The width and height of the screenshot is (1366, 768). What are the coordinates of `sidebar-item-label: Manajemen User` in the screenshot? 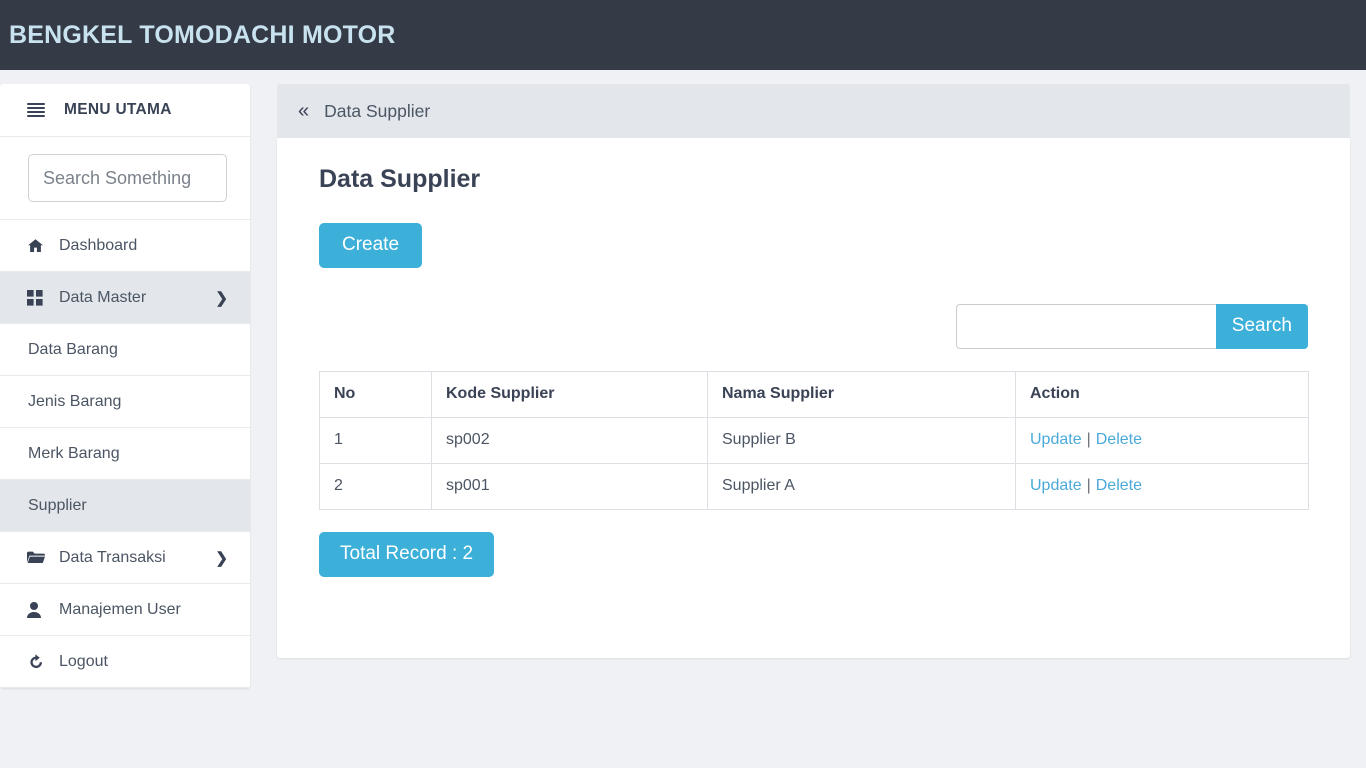 It's located at (120, 609).